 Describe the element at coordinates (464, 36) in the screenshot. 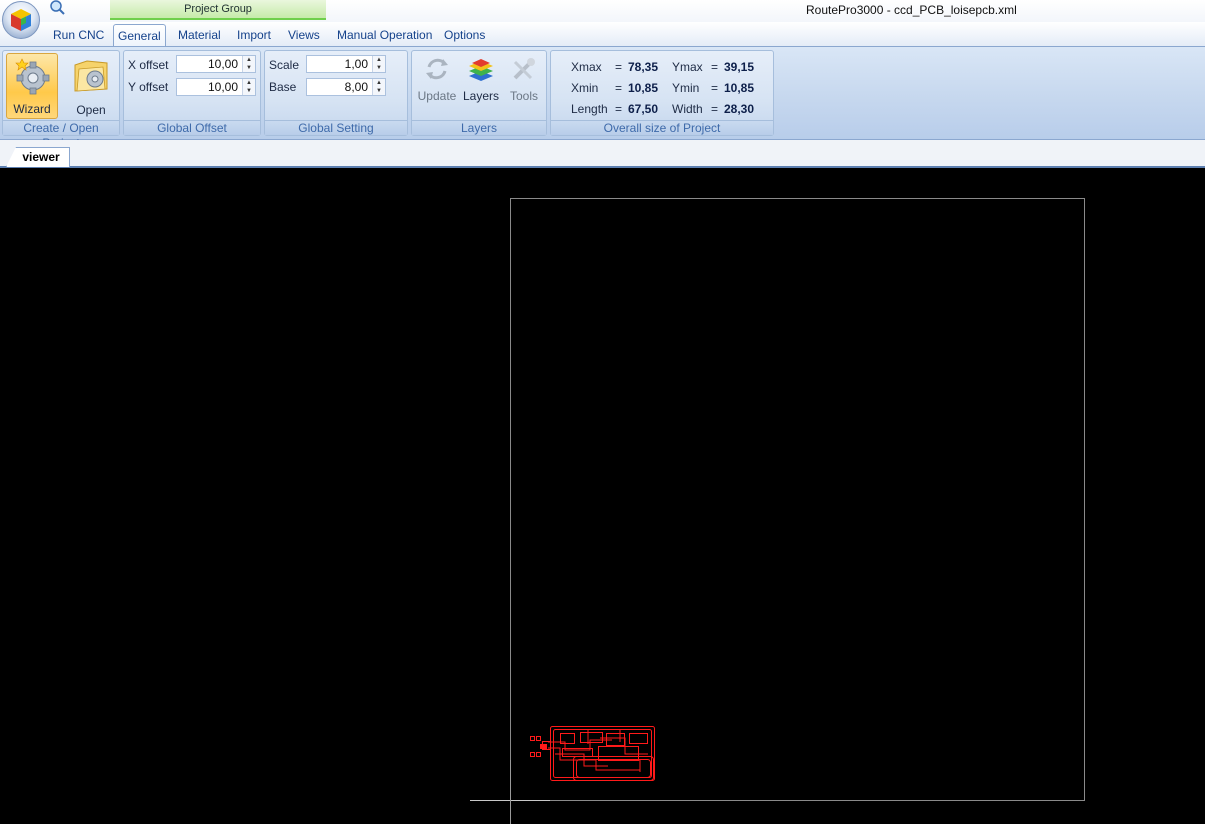

I see `tab-options: Options` at that location.